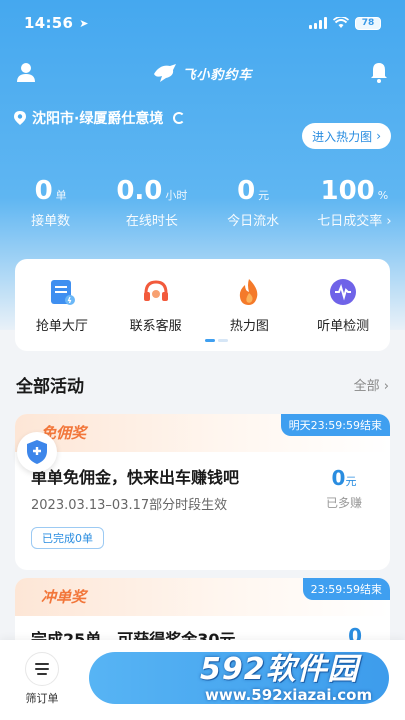 This screenshot has height=720, width=405. Describe the element at coordinates (338, 478) in the screenshot. I see `earned-value: 0` at that location.